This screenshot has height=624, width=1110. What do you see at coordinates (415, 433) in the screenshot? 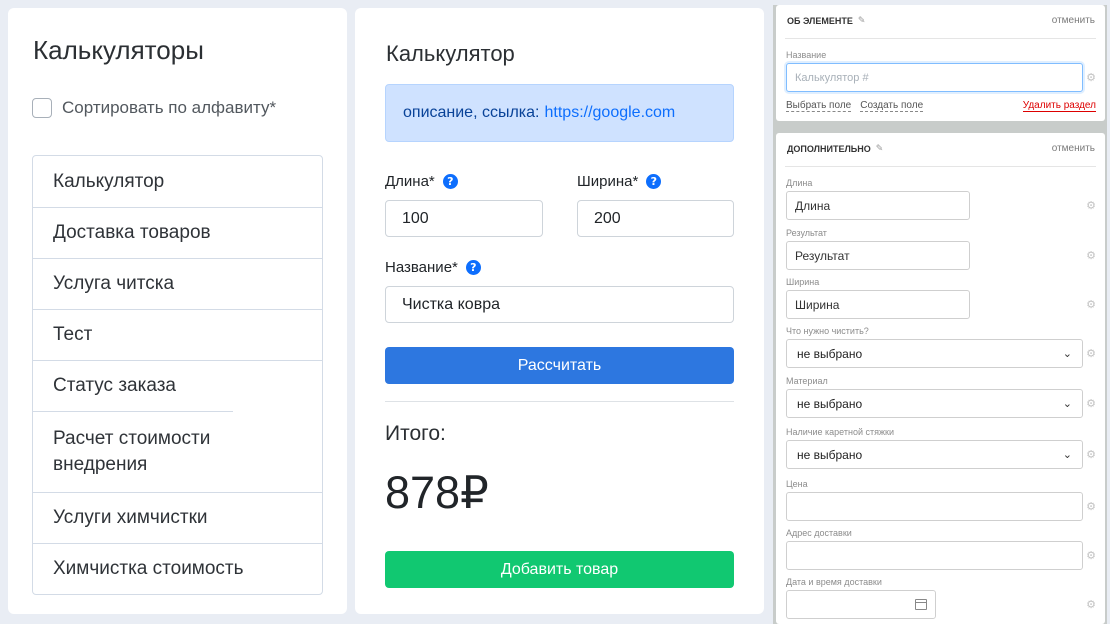
I see `total-label: Итого:` at bounding box center [415, 433].